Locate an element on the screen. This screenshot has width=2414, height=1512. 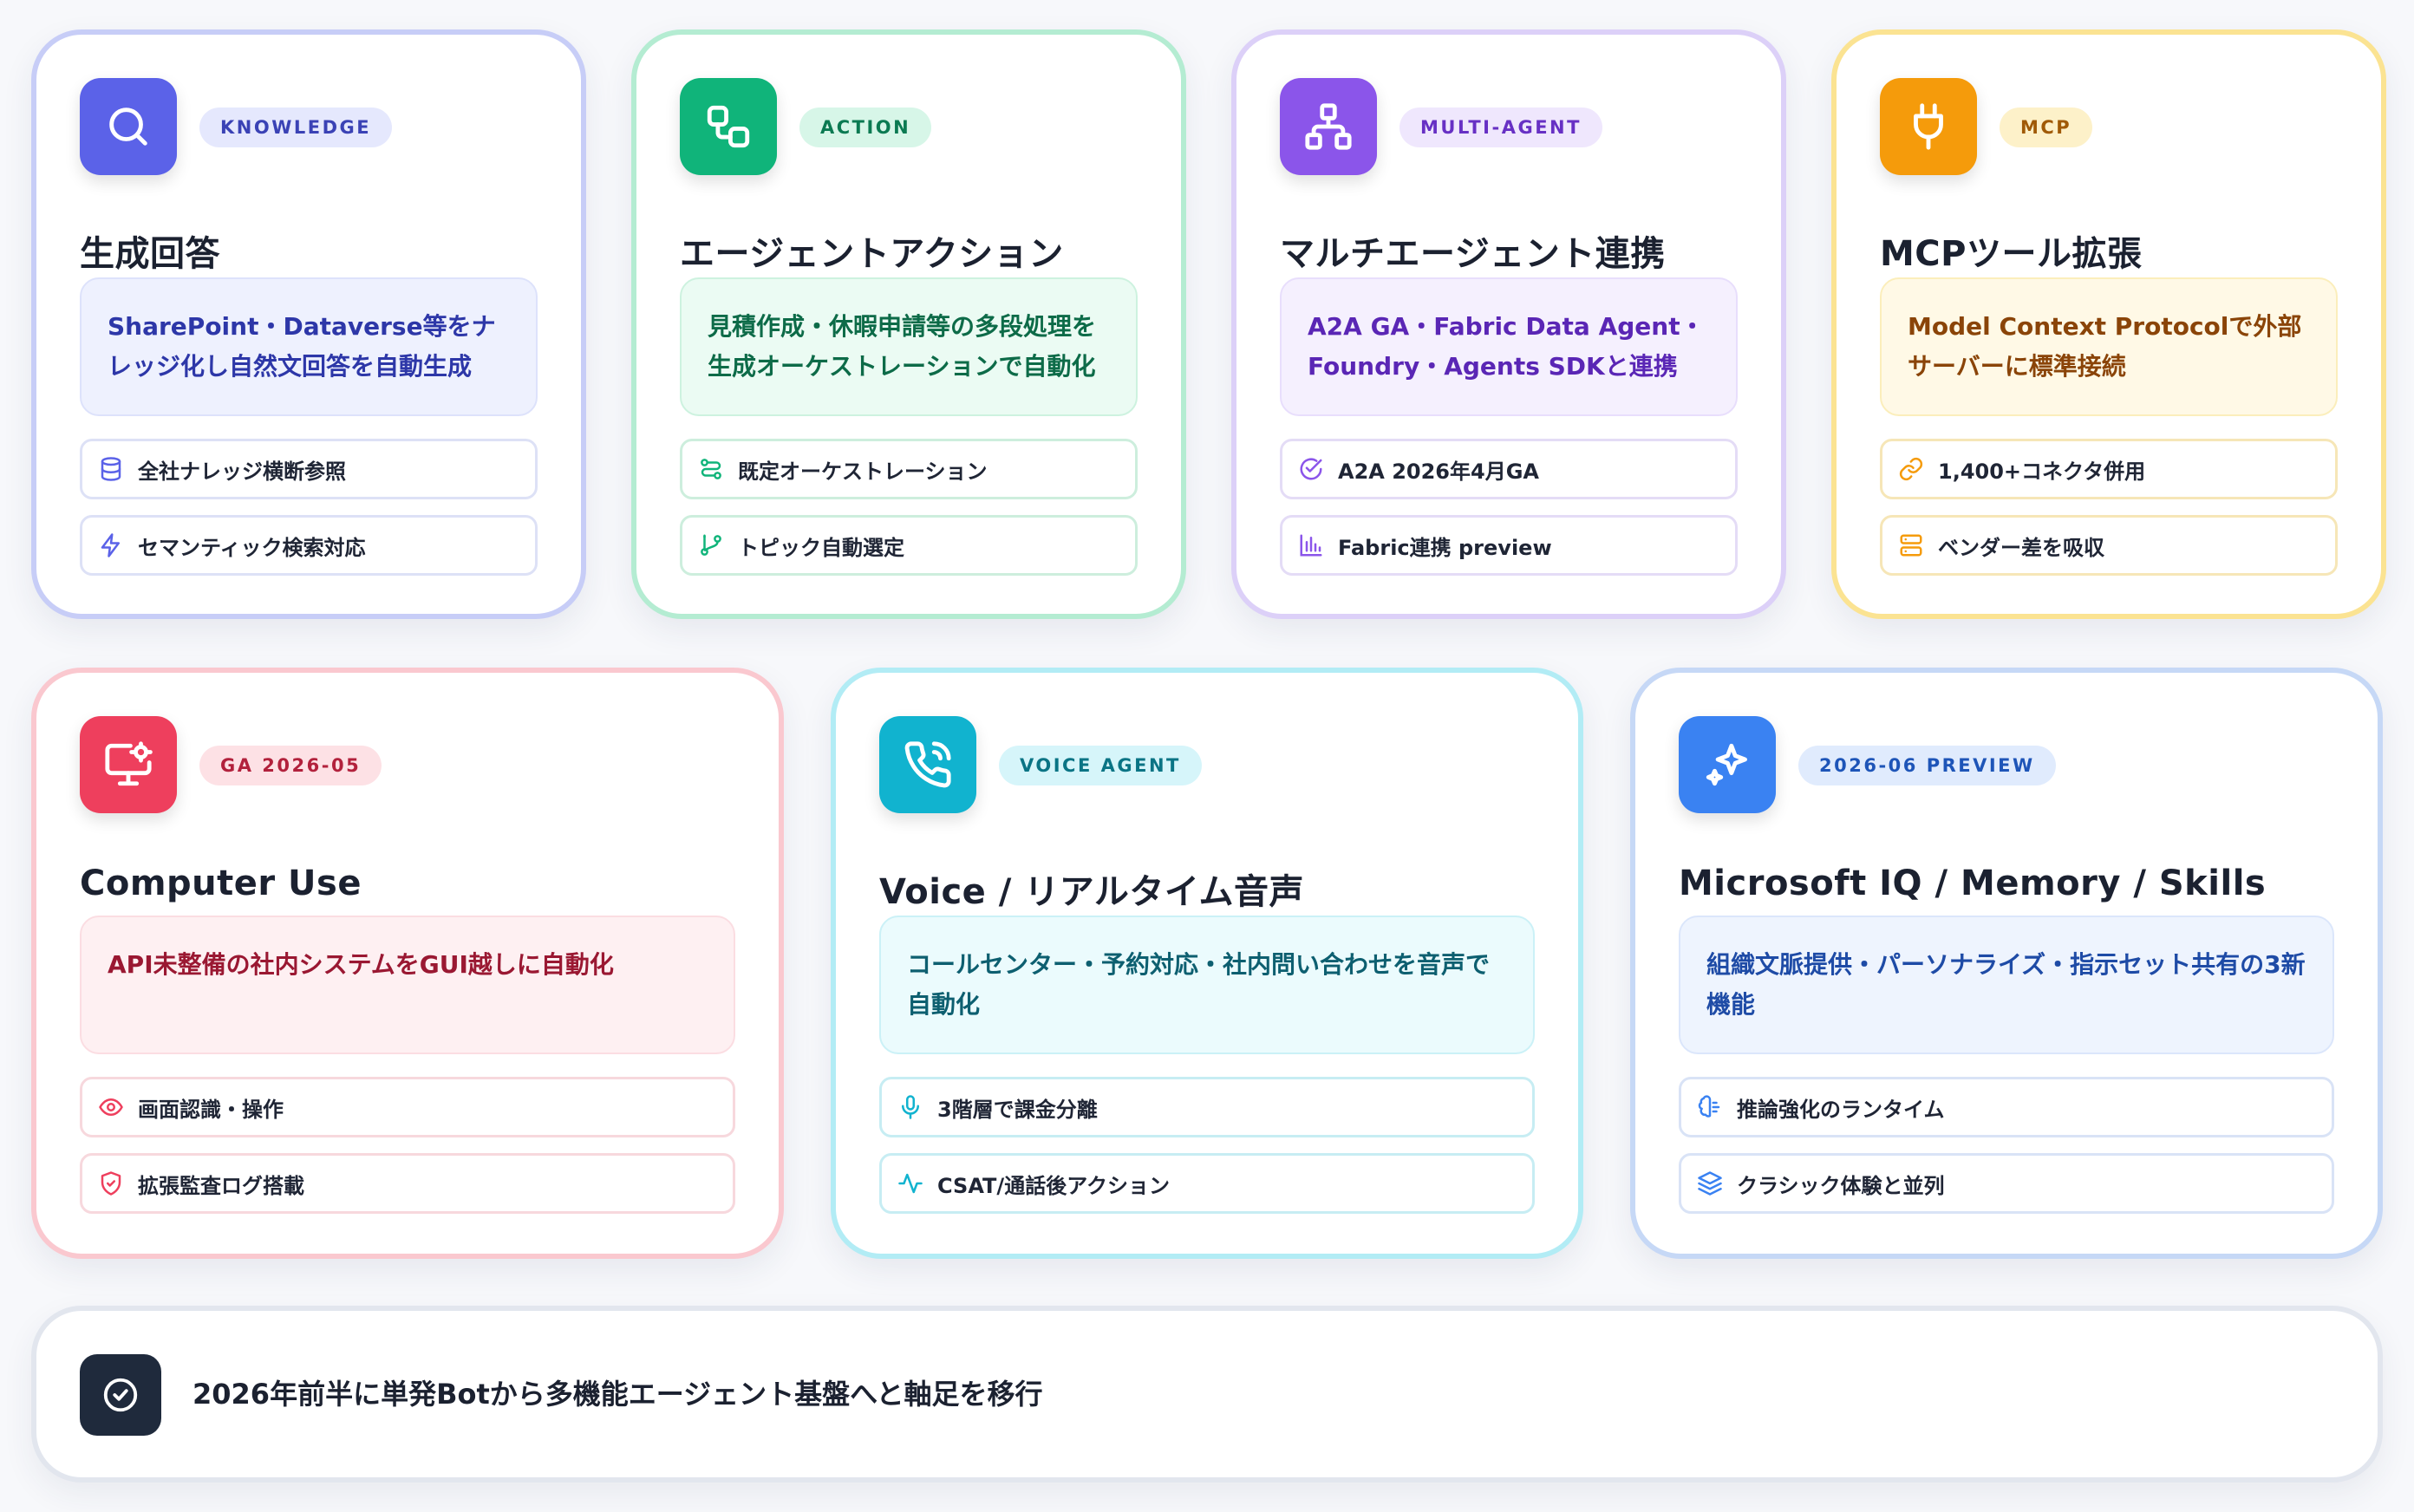
feature-label: 推論強化のランタイム is located at coordinates (1841, 1110).